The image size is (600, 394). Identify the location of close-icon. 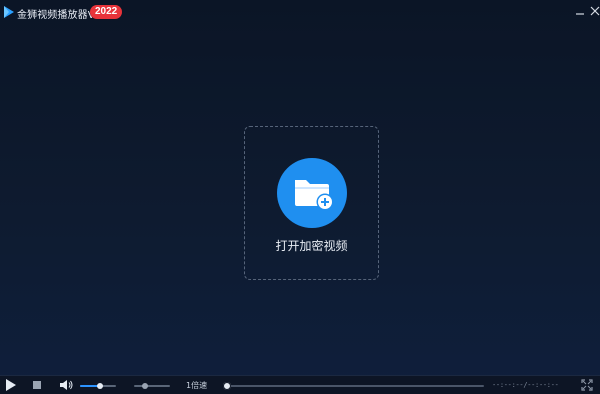
(594, 11).